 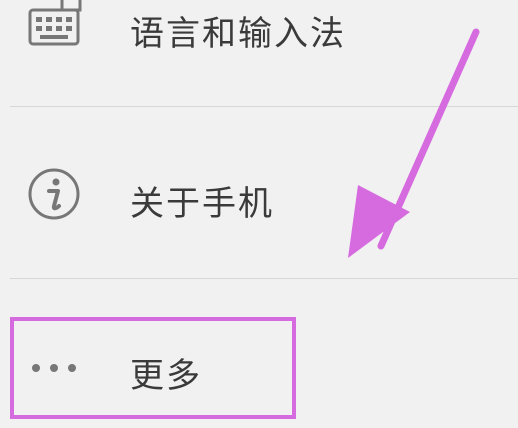 I want to click on settings-item-label: 语言和输入法, so click(x=238, y=34).